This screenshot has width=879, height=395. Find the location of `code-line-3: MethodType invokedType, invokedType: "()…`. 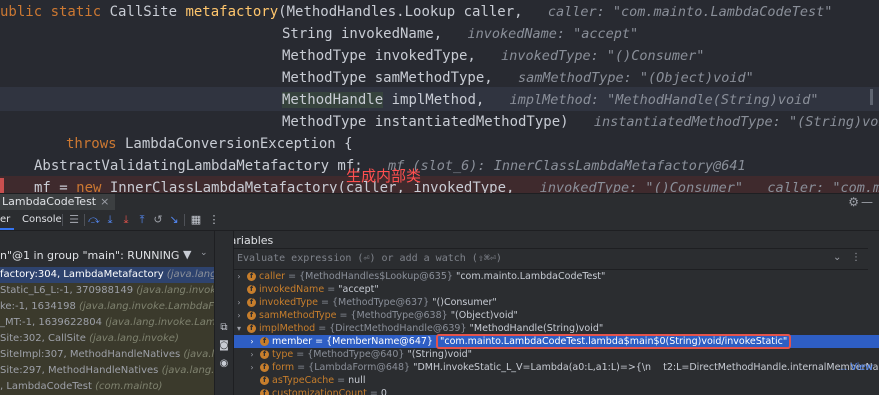

code-line-3: MethodType invokedType, invokedType: "()… is located at coordinates (493, 56).